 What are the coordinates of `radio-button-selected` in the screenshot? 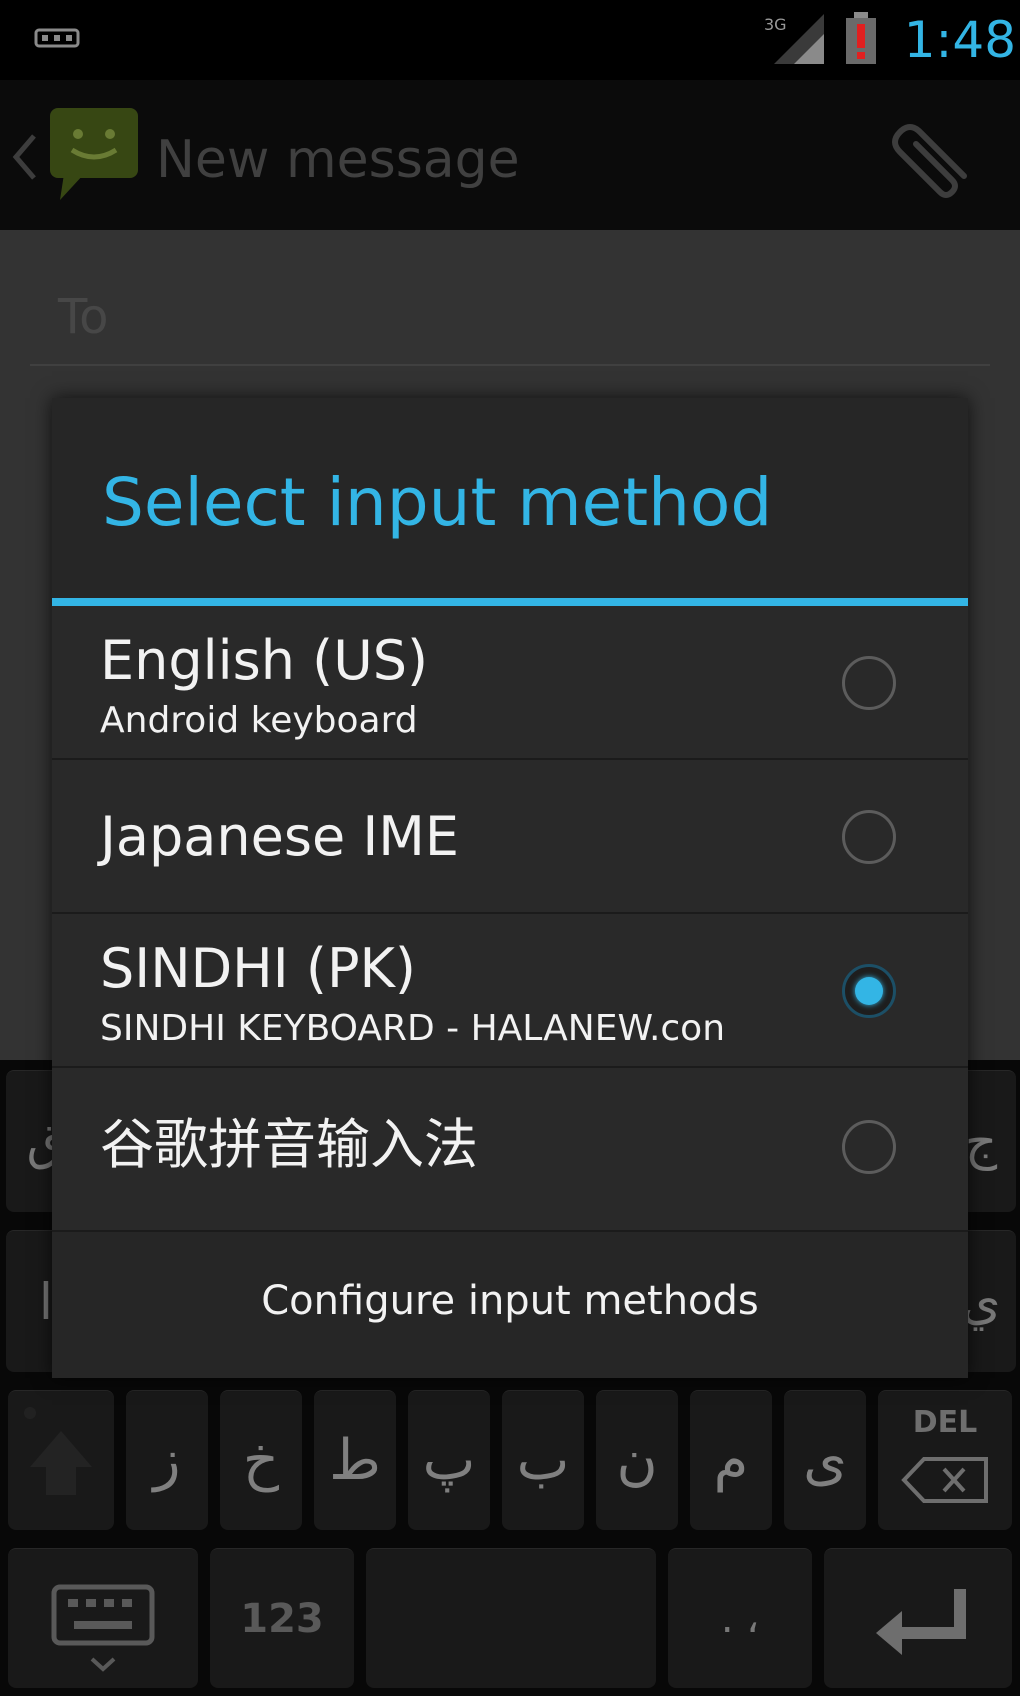 It's located at (869, 991).